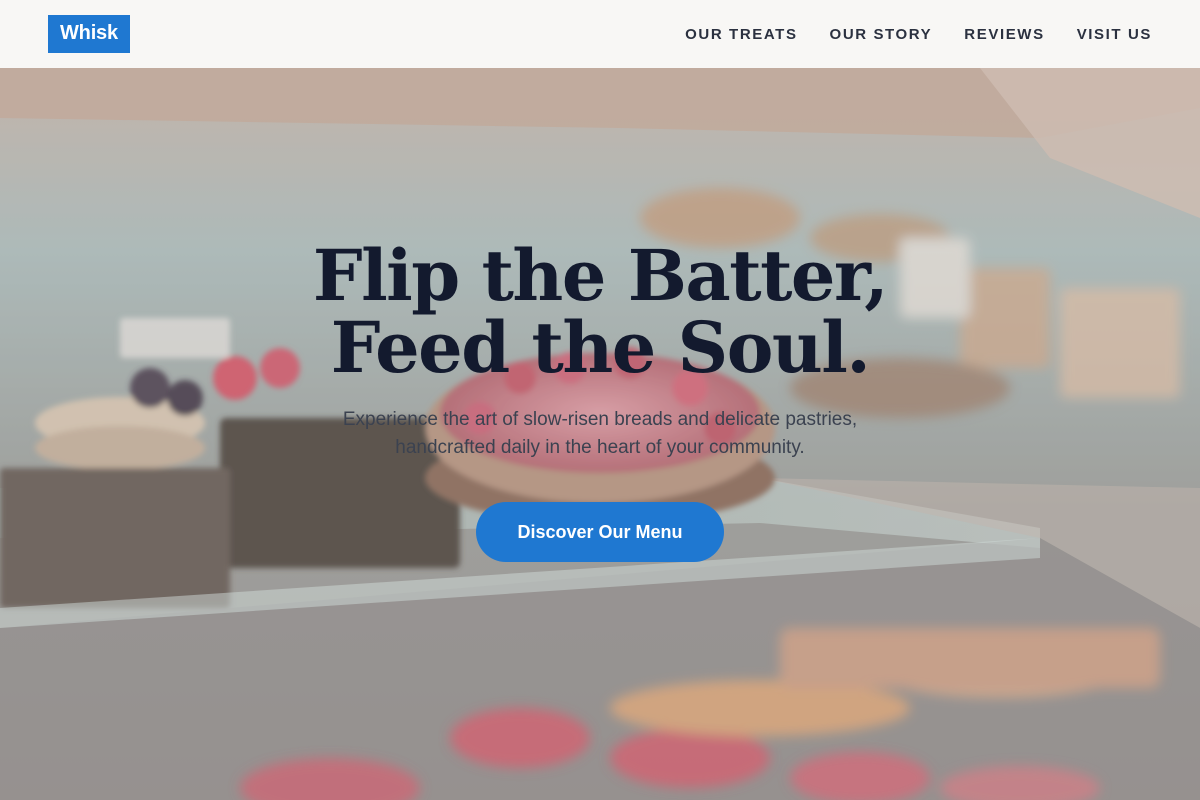 This screenshot has width=1200, height=800. Describe the element at coordinates (1004, 34) in the screenshot. I see `nav-link-reviews: REVIEWS` at that location.